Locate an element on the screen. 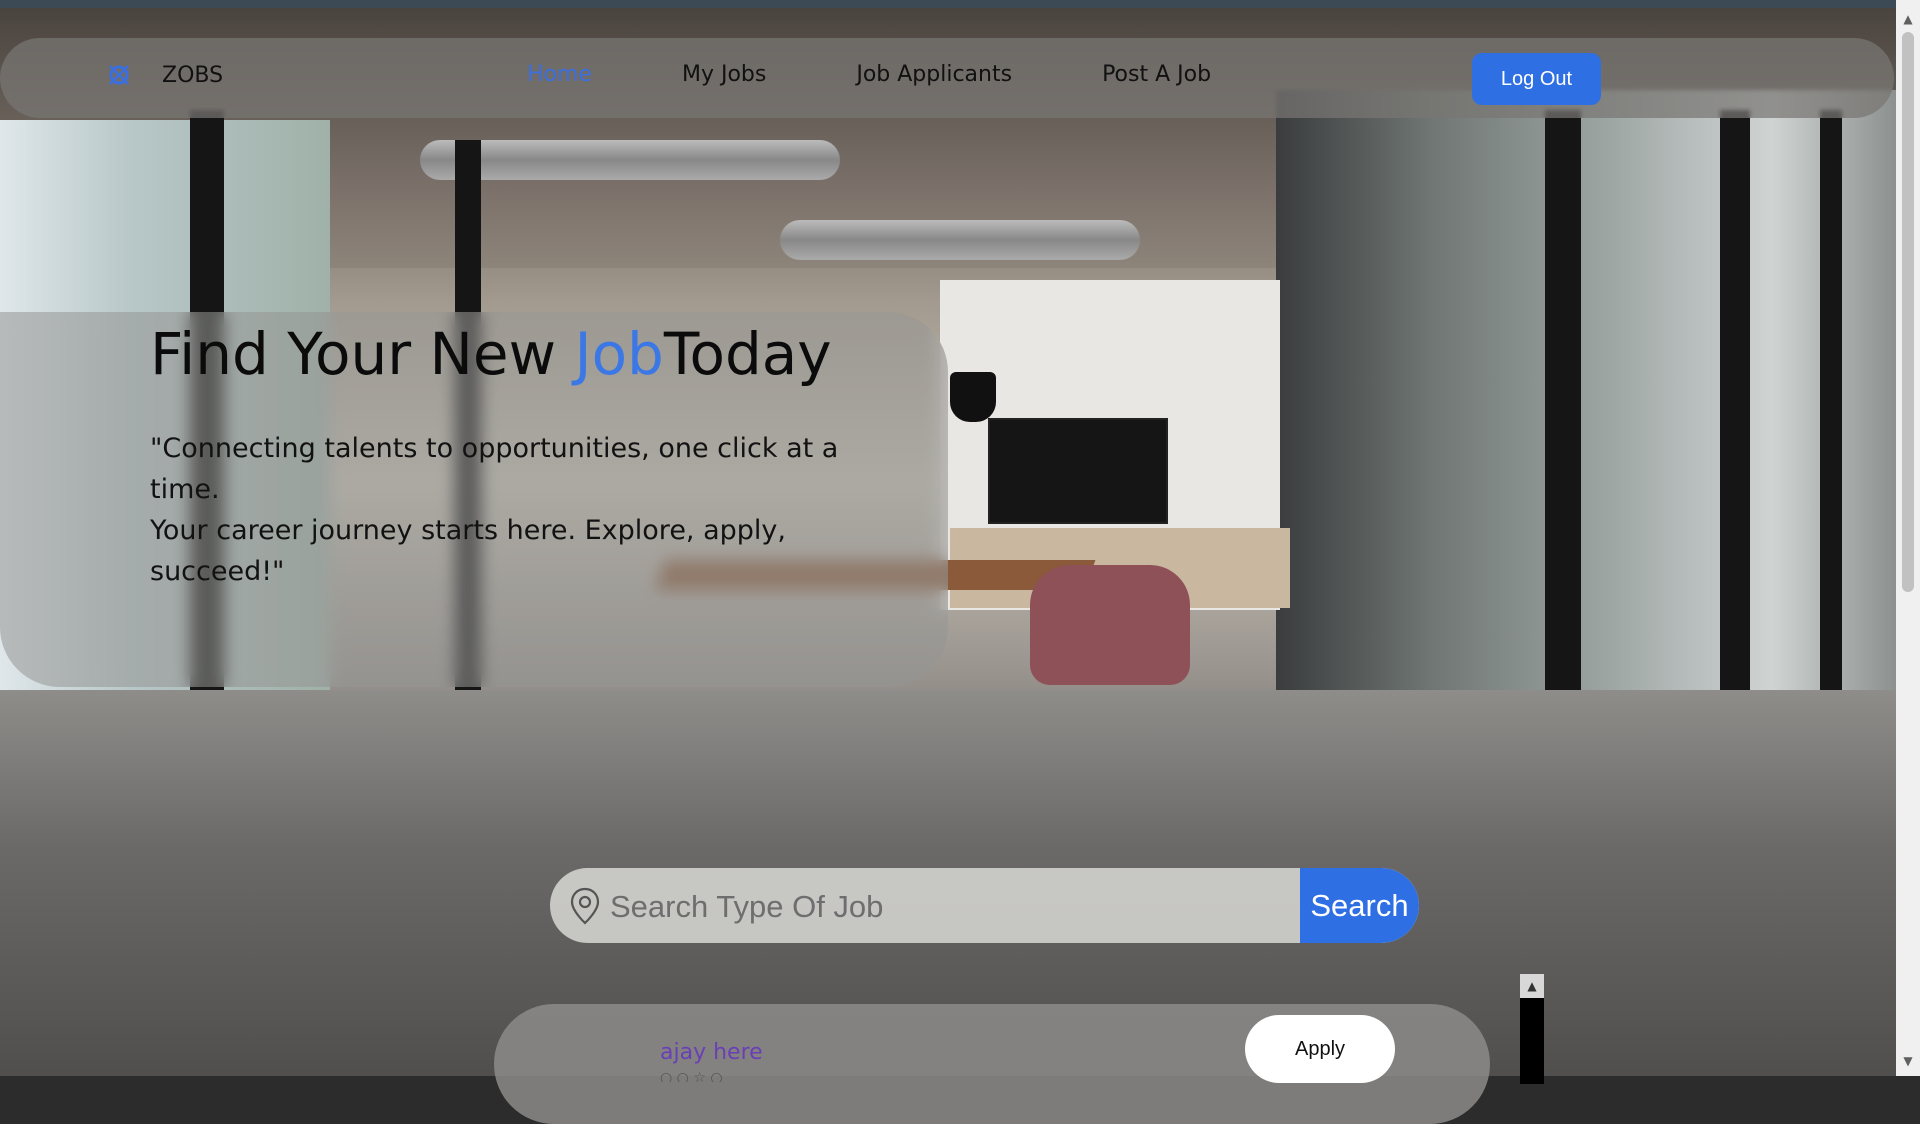 Image resolution: width=1920 pixels, height=1124 pixels. top-strip is located at coordinates (948, 4).